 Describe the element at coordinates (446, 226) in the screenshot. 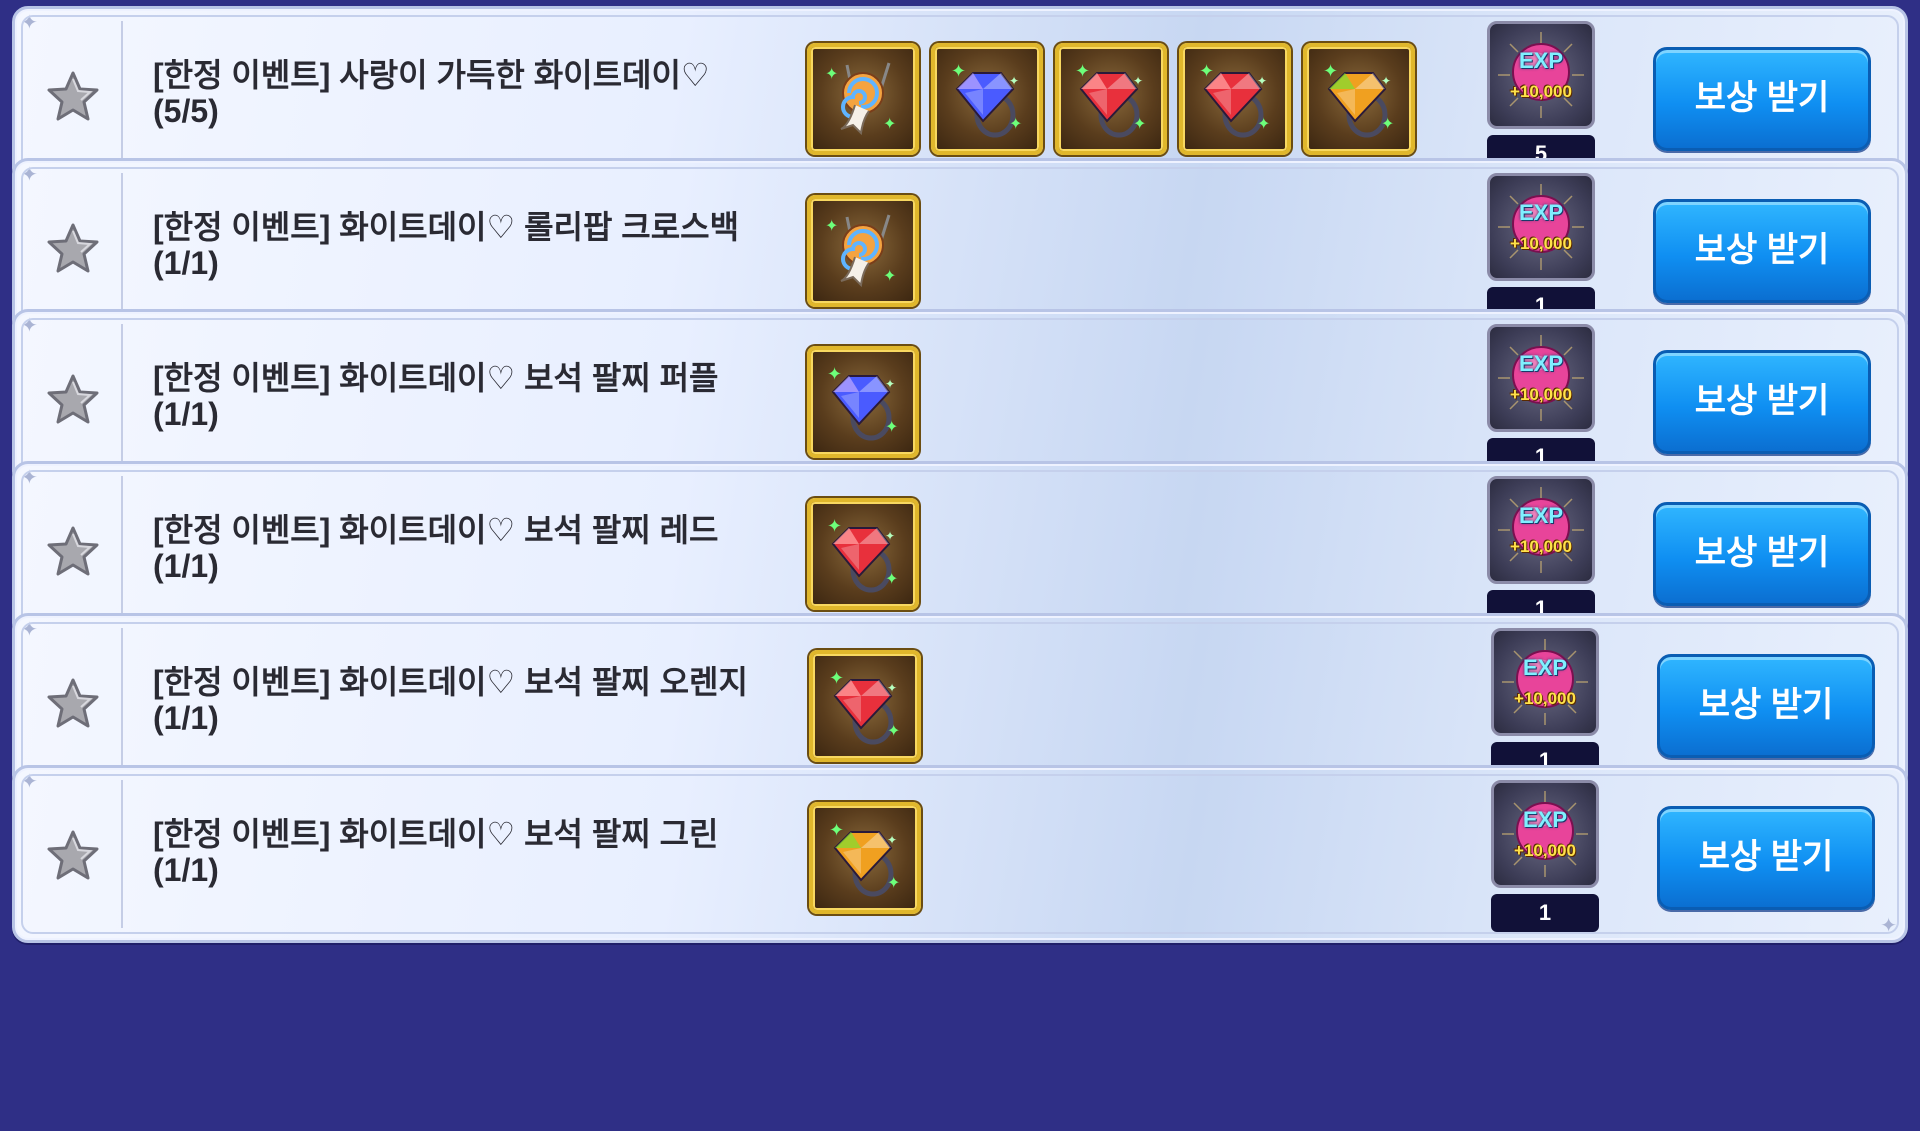

I see `reward-title-line1: [한정 이벤트] 화이트데이♡ 롤리팝 크로스백` at that location.